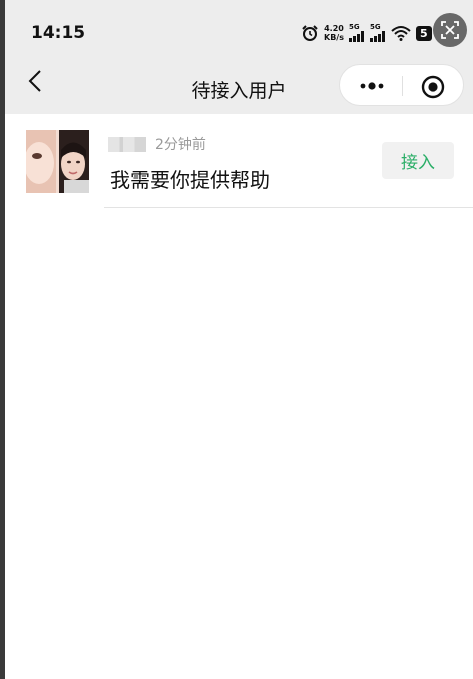 The height and width of the screenshot is (679, 473). What do you see at coordinates (239, 161) in the screenshot?
I see `pending-user-item: 2分钟前 我需要你提供帮助 接入` at bounding box center [239, 161].